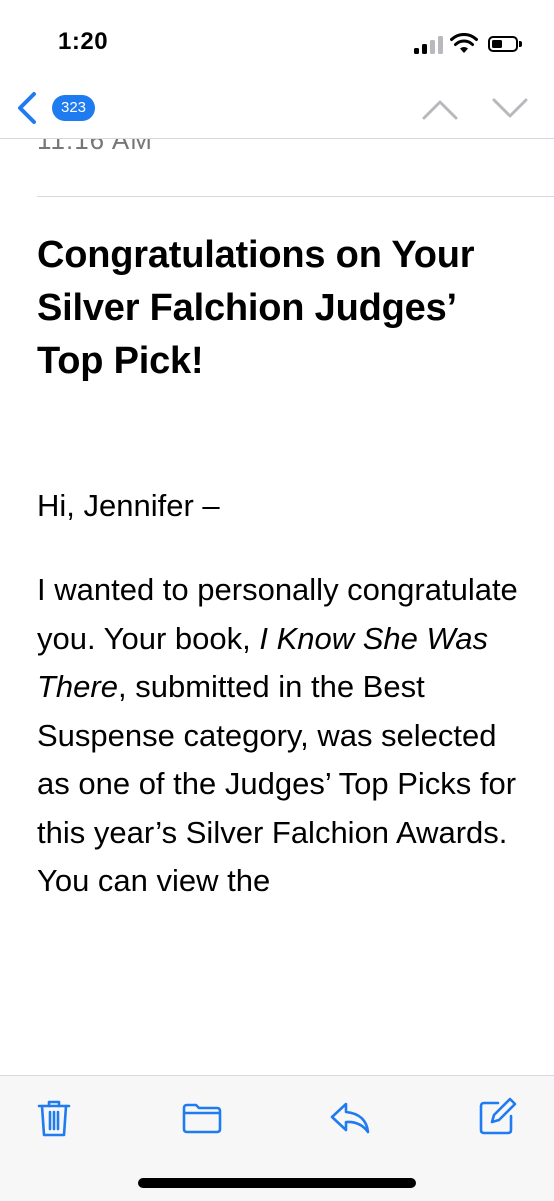  I want to click on email-date: 11:16 AM, so click(95, 147).